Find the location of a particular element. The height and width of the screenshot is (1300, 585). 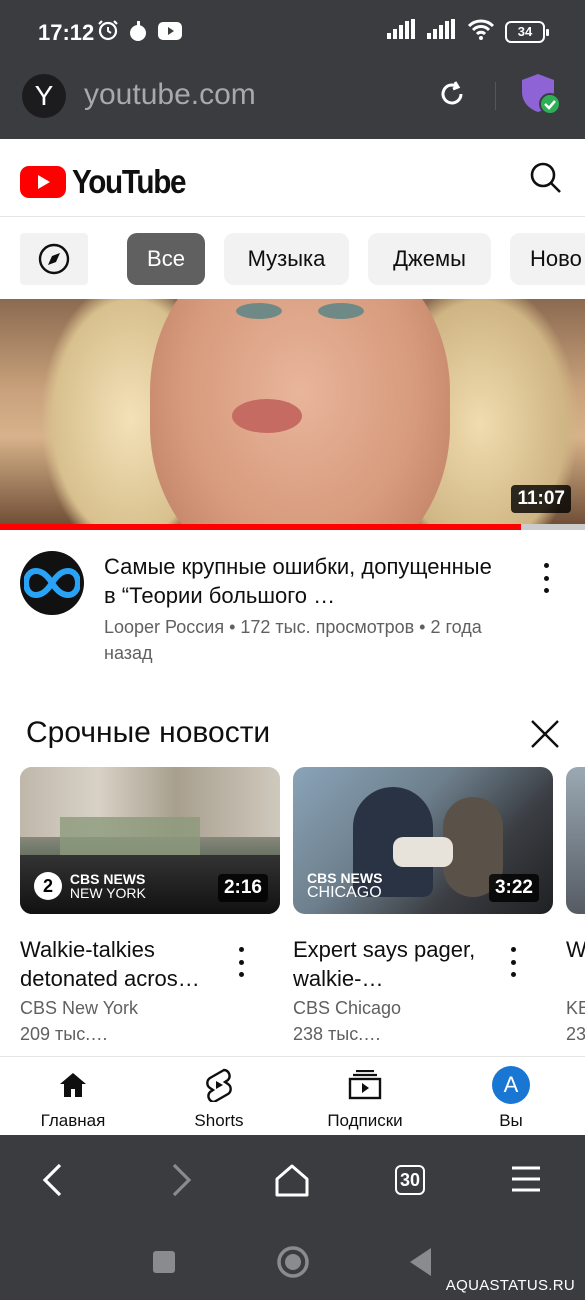

youtube-bottom-nav: Главная Shorts Подписки A Вы is located at coordinates (292, 1095).